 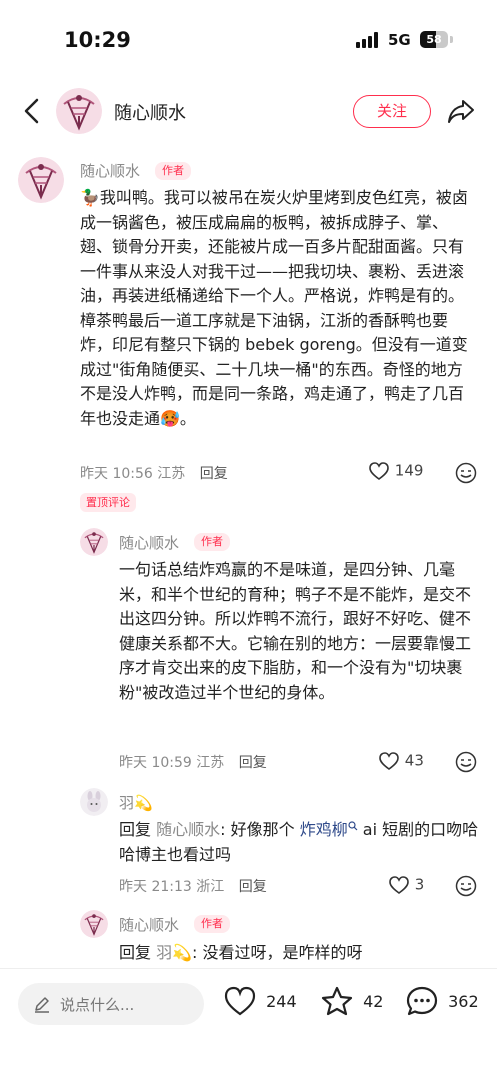 What do you see at coordinates (174, 952) in the screenshot?
I see `reply-to-user: 羽💫` at bounding box center [174, 952].